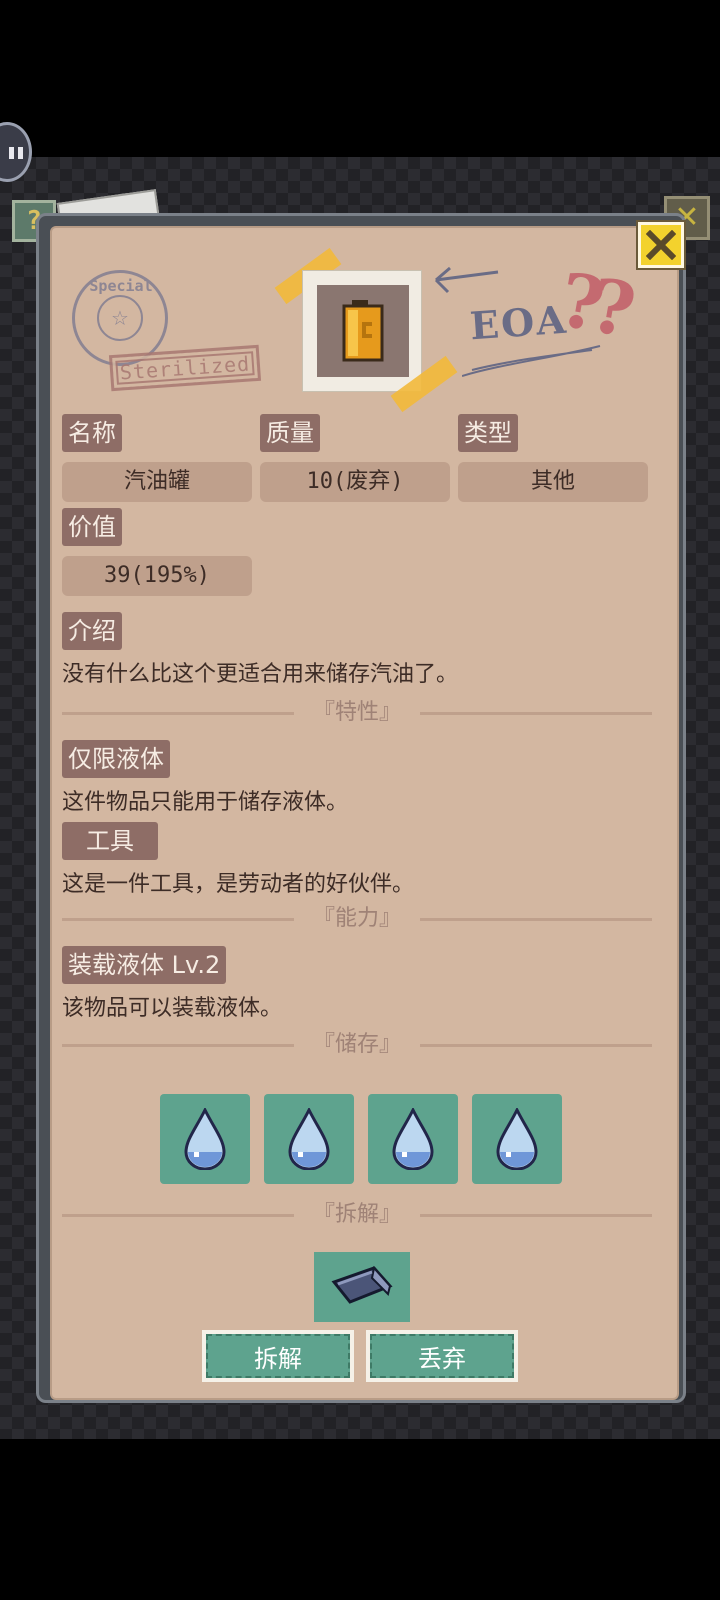  I want to click on dismantle-title: 『拆解』, so click(356, 1214).